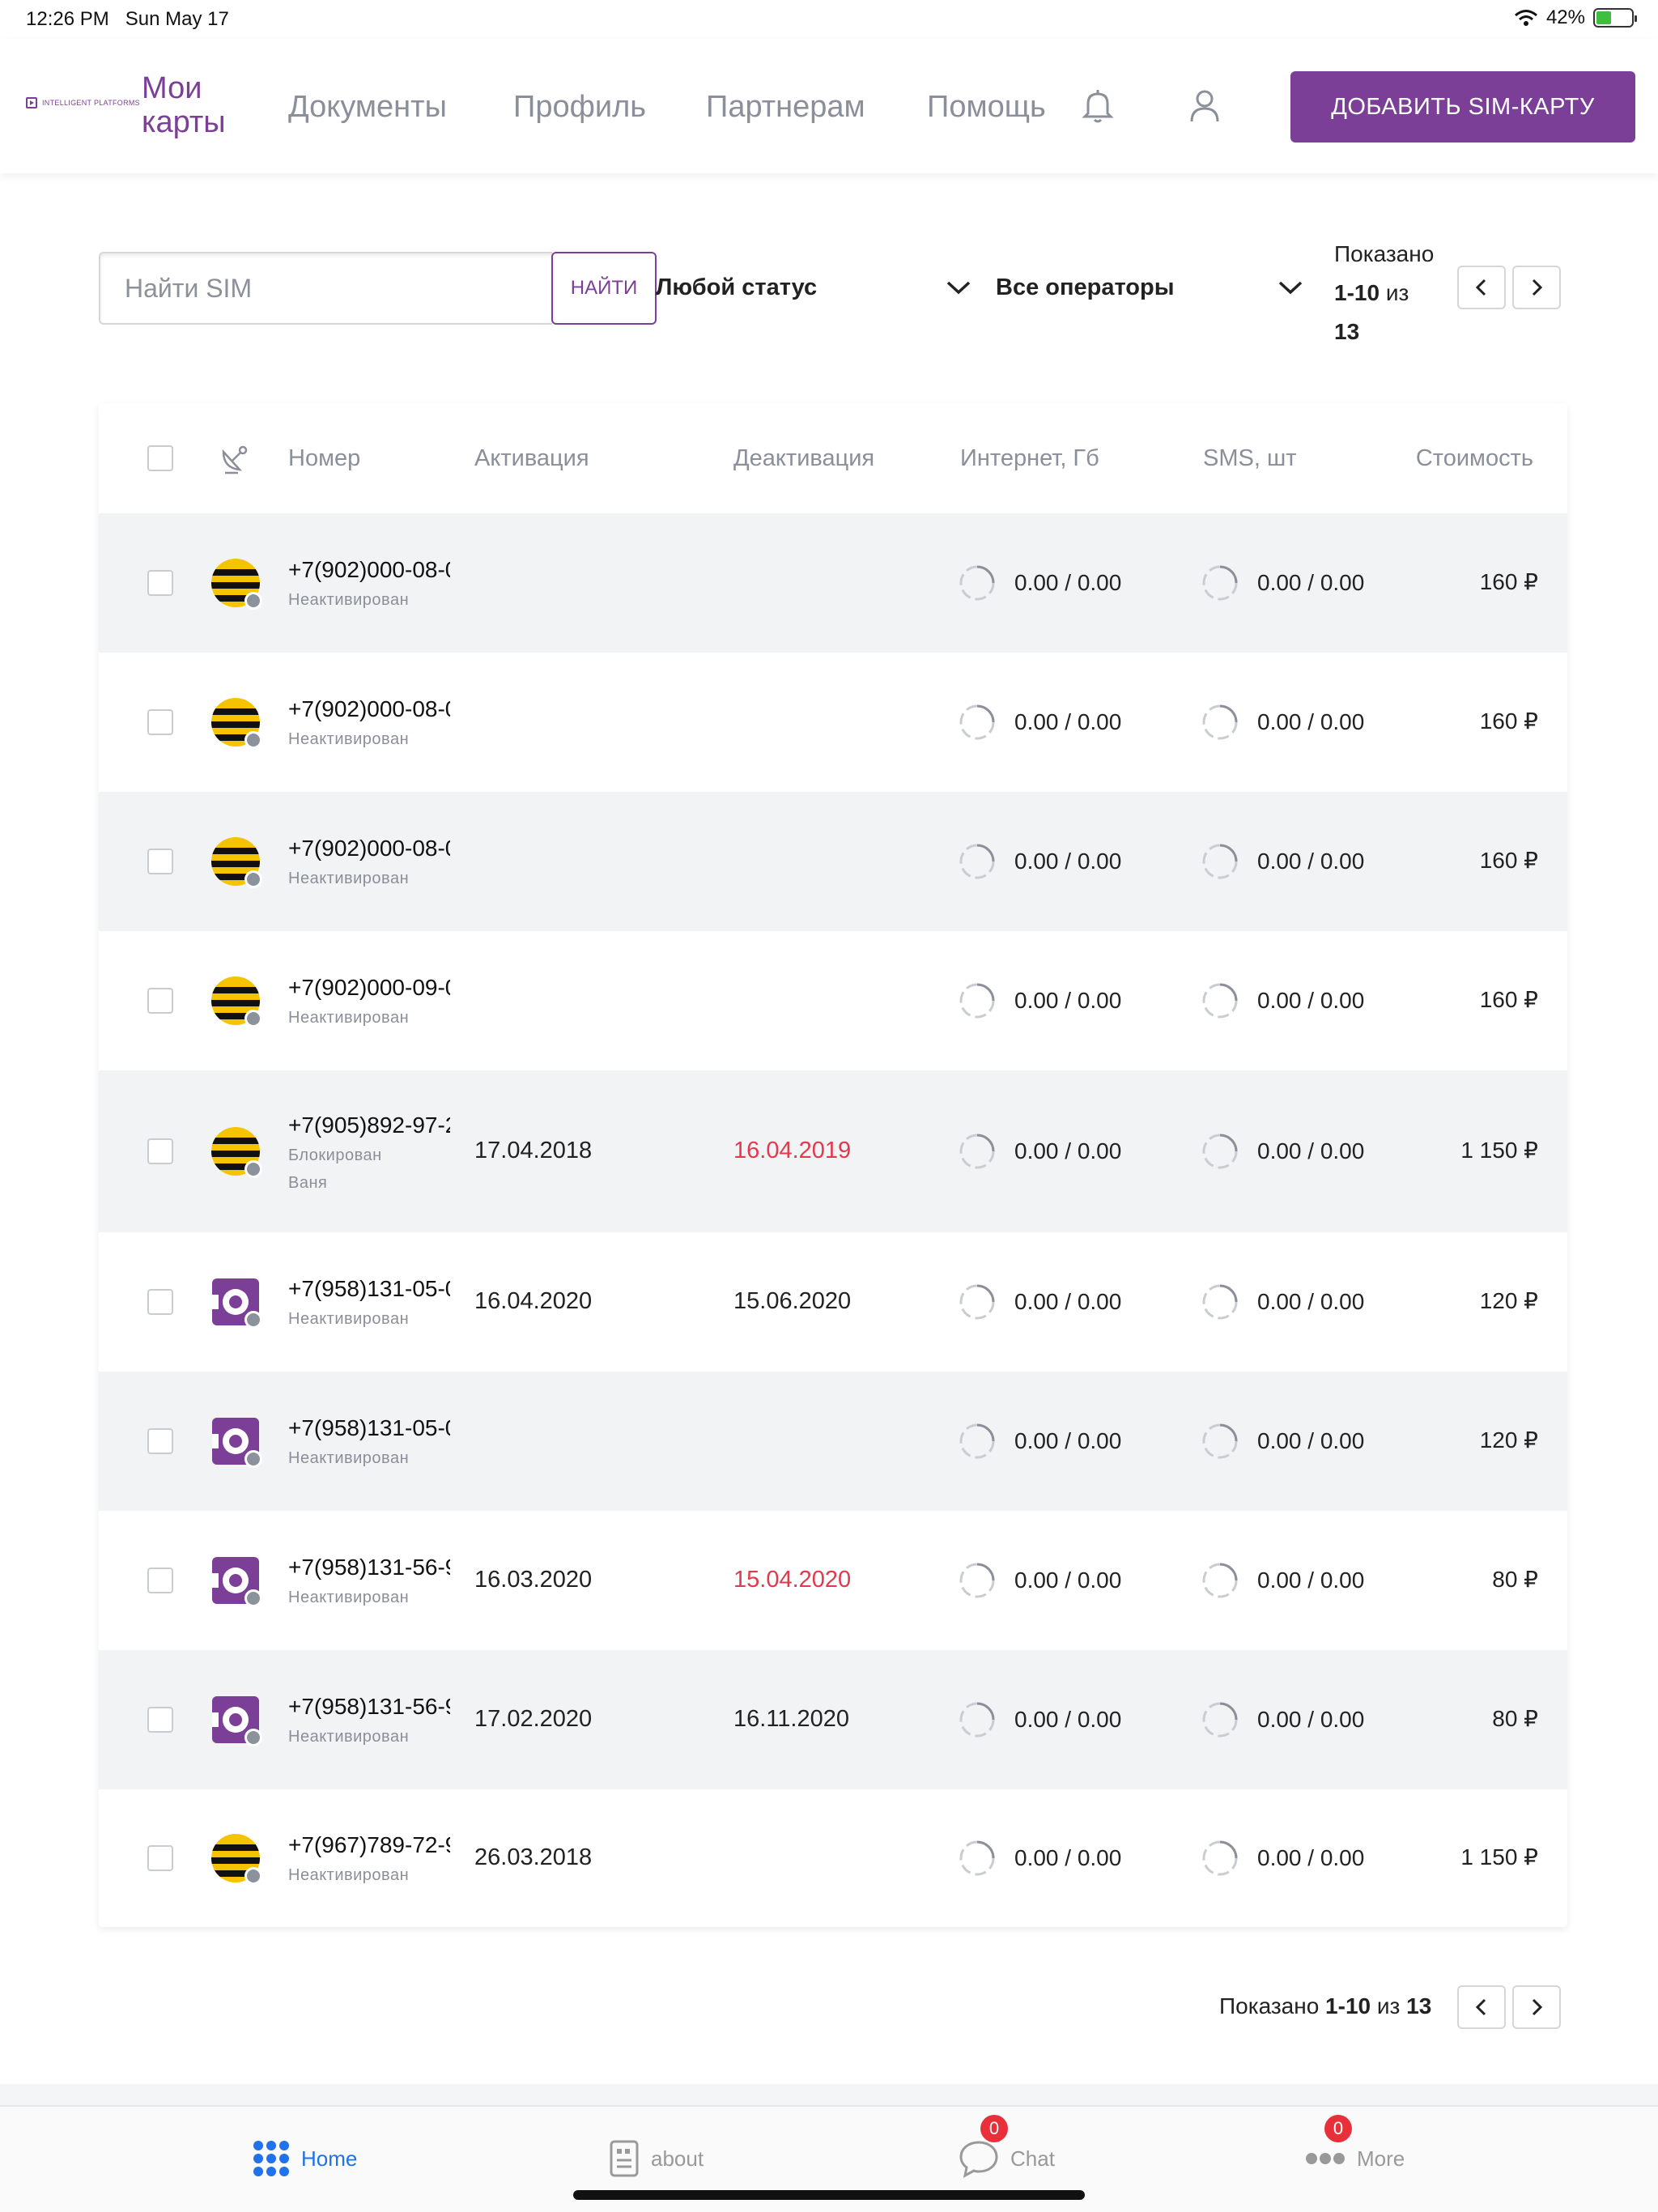 The height and width of the screenshot is (2212, 1658). Describe the element at coordinates (1098, 105) in the screenshot. I see `bell-icon` at that location.